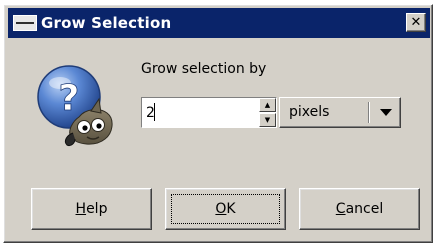  I want to click on close-icon: ✕, so click(416, 22).